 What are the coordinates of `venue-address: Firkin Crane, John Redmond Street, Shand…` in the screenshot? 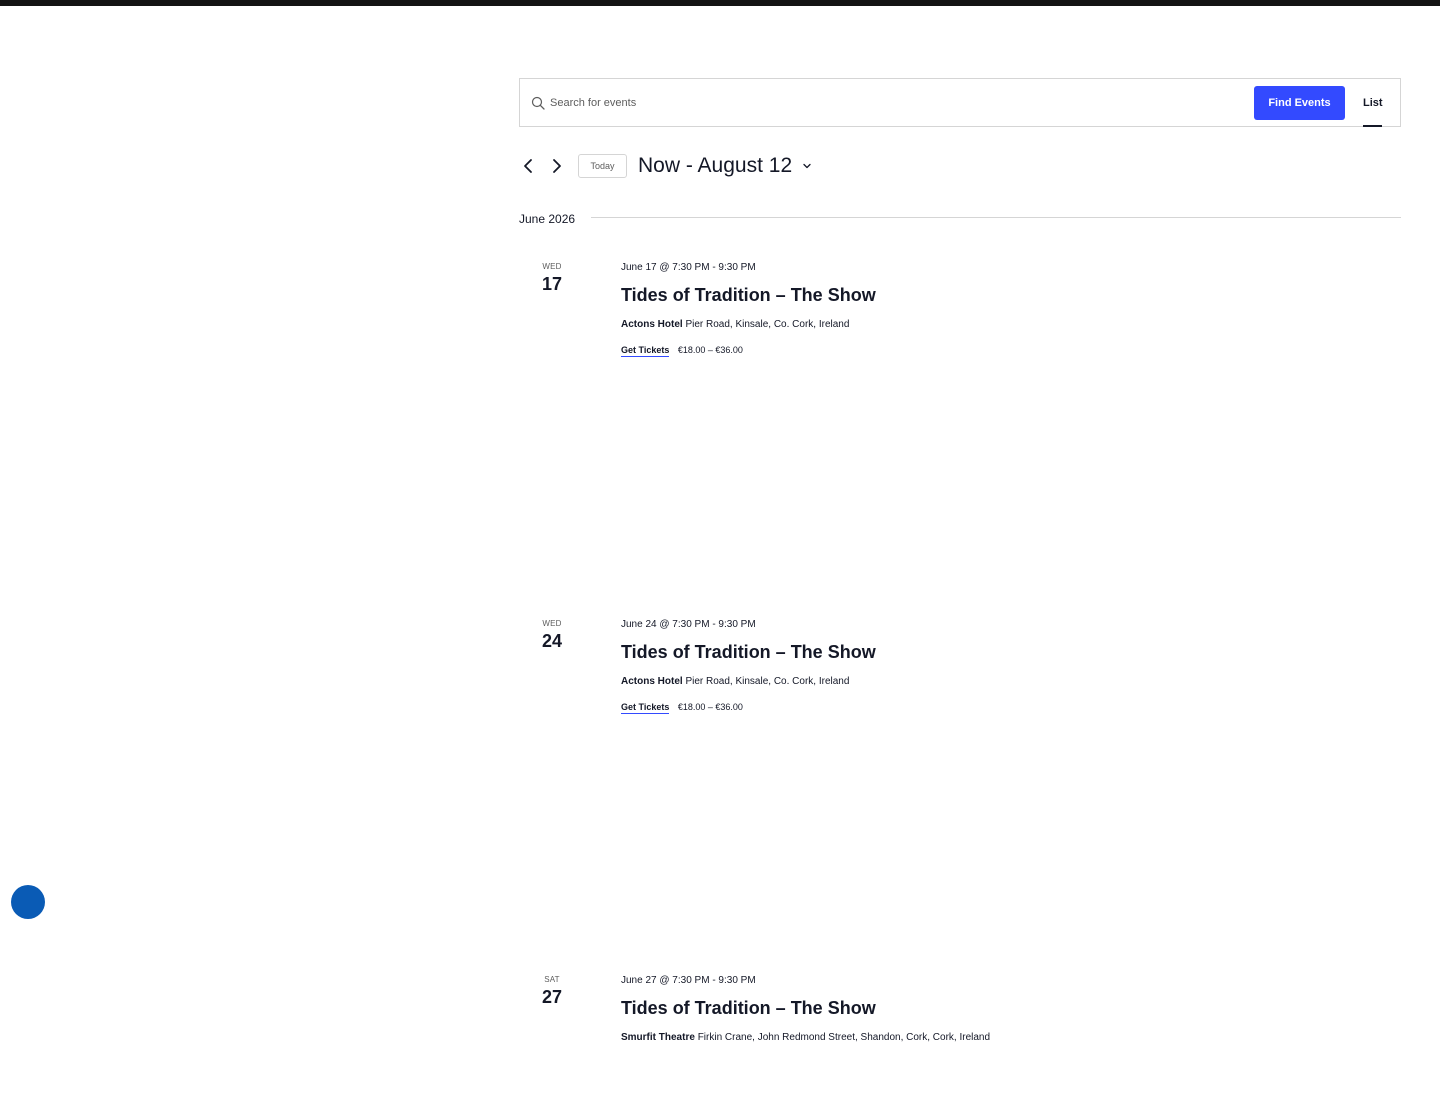 It's located at (844, 1037).